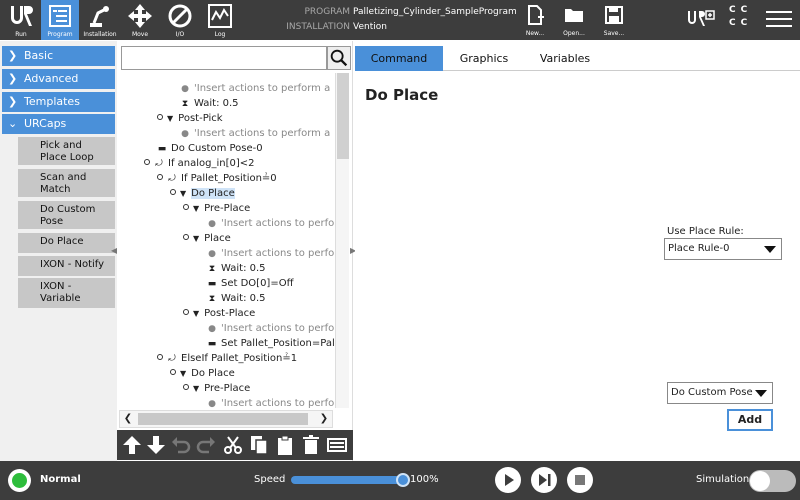  What do you see at coordinates (271, 344) in the screenshot?
I see `tree-node: ▬ Set Pallet_Position=Pal` at bounding box center [271, 344].